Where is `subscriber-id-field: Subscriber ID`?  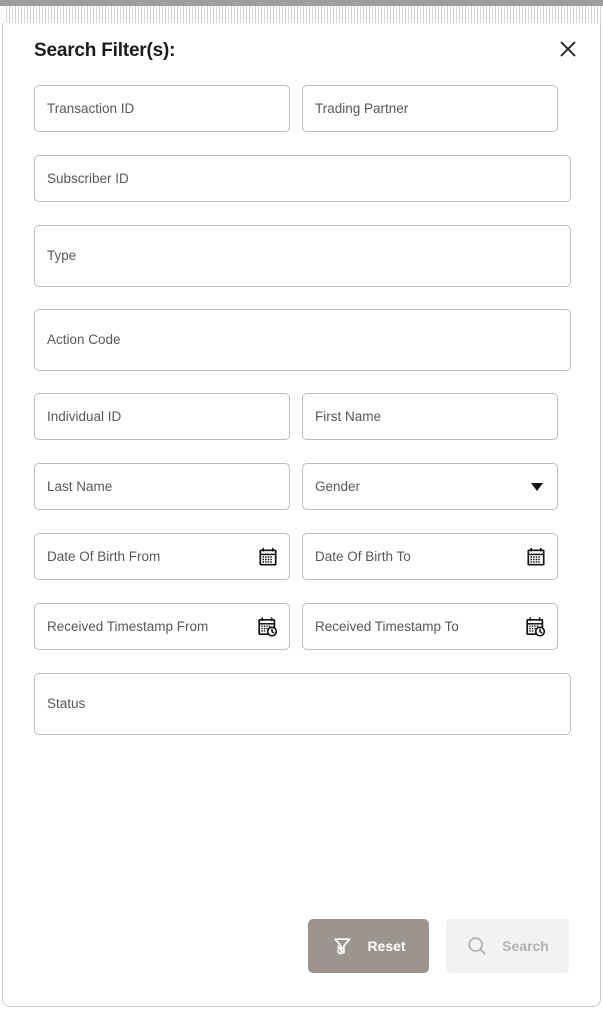
subscriber-id-field: Subscriber ID is located at coordinates (302, 178).